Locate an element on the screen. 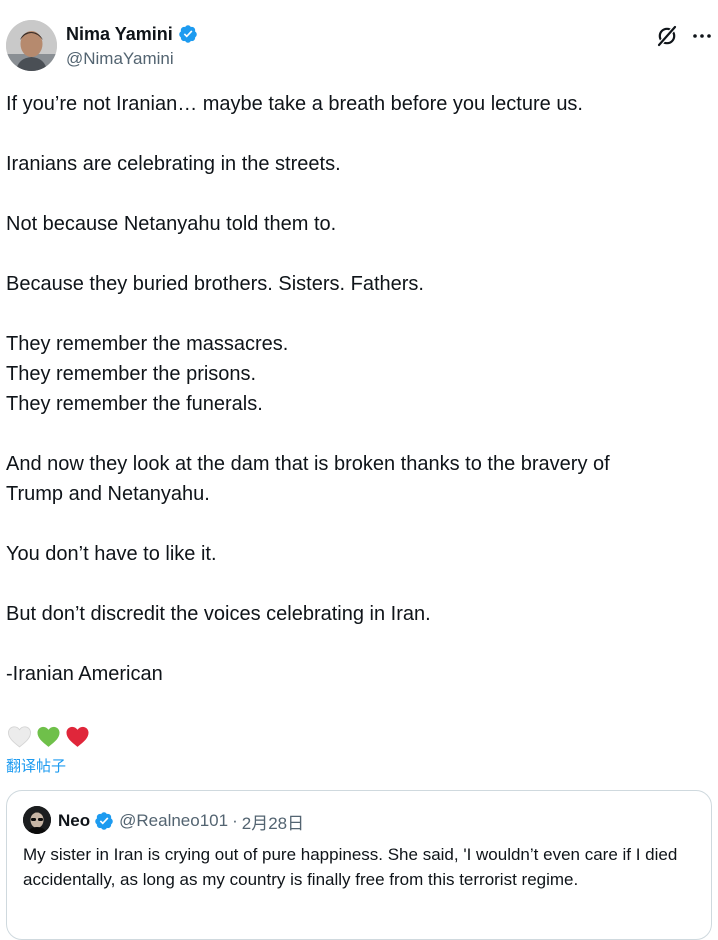 This screenshot has width=718, height=940. tweet-paragraph: -Iranian American is located at coordinates (84, 674).